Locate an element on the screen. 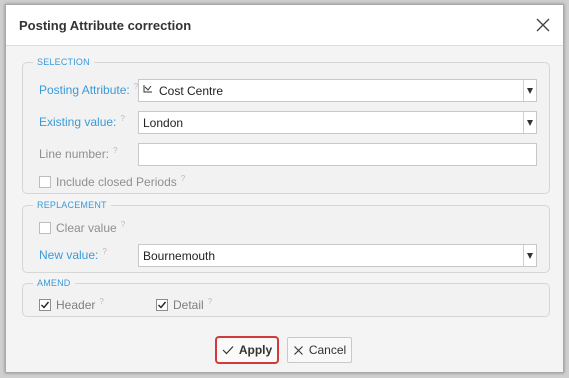 This screenshot has width=569, height=378. new-value-select: Bournemouth is located at coordinates (337, 255).